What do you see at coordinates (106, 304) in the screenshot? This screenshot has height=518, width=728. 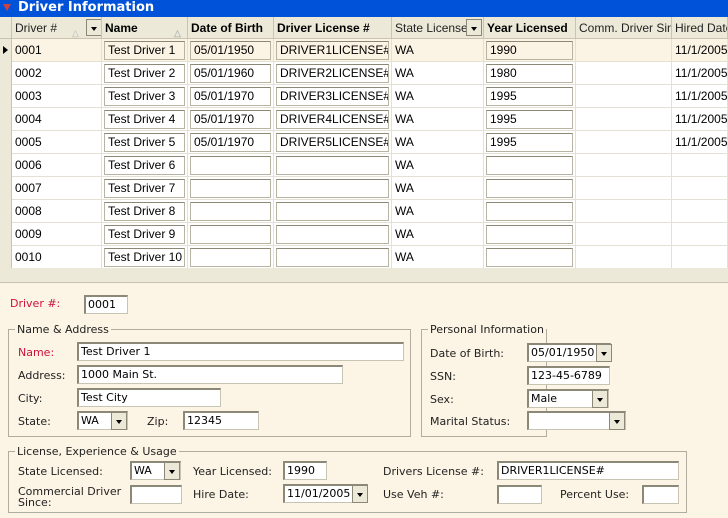 I see `driver-no-input: 0001` at bounding box center [106, 304].